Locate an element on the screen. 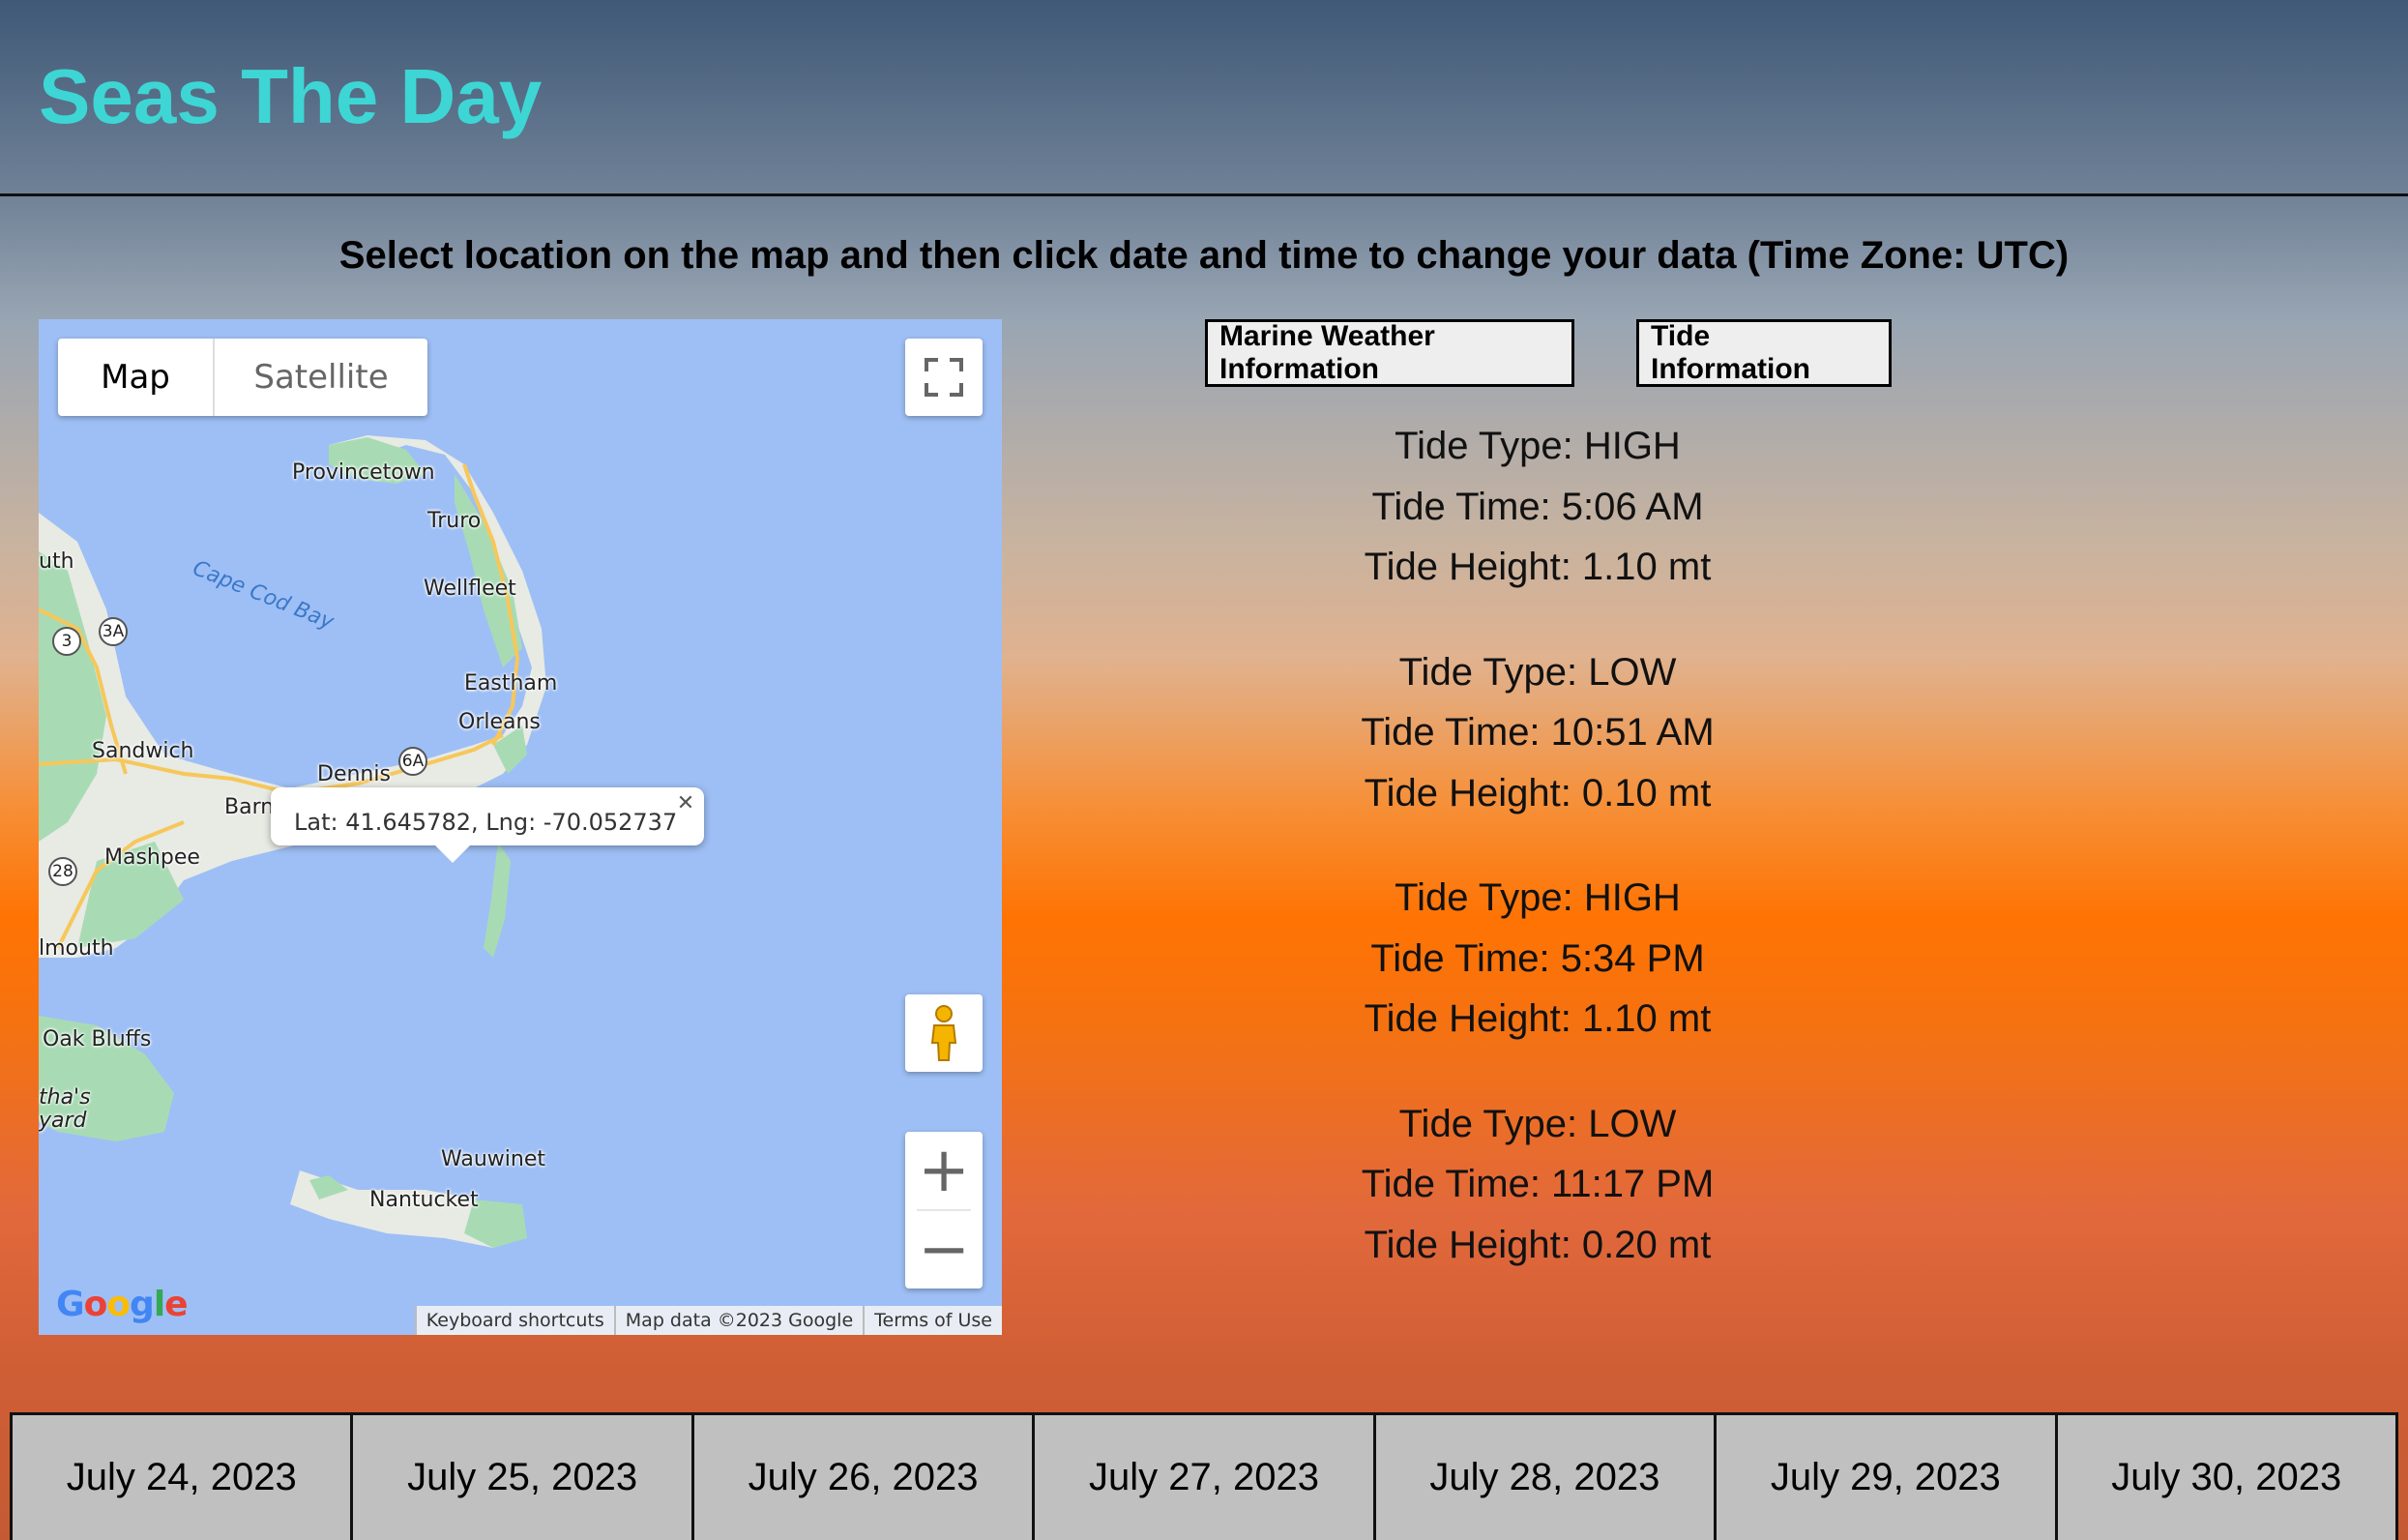 This screenshot has height=1540, width=2408. map-label-dennis: Dennis is located at coordinates (354, 774).